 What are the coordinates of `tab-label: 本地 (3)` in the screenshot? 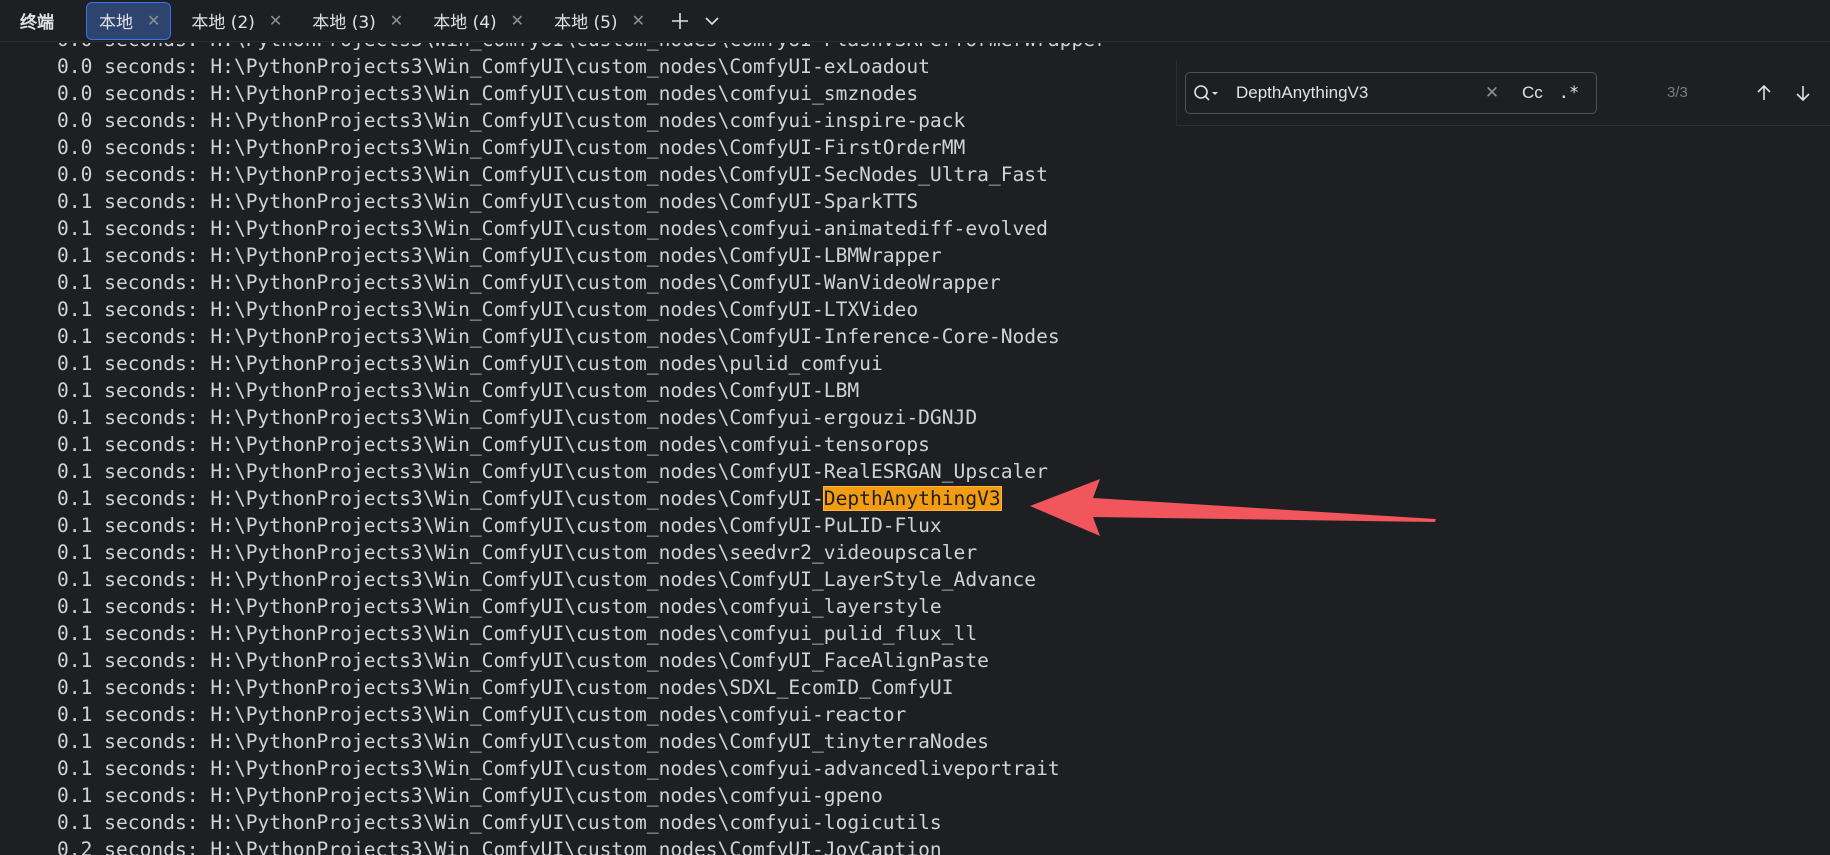 It's located at (344, 23).